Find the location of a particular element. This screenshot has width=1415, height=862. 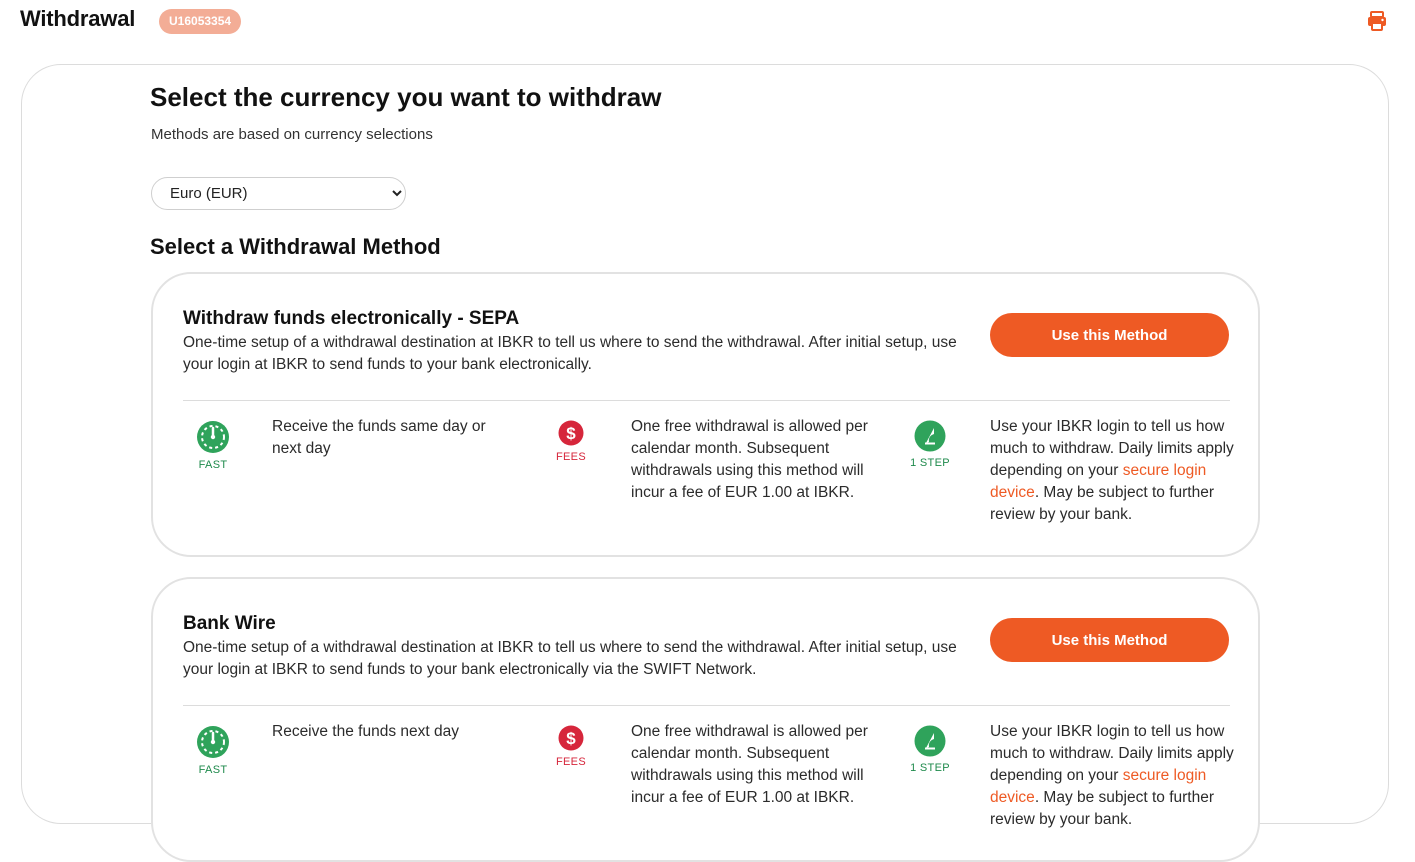

speed-text: Receive the funds next day is located at coordinates (365, 731).